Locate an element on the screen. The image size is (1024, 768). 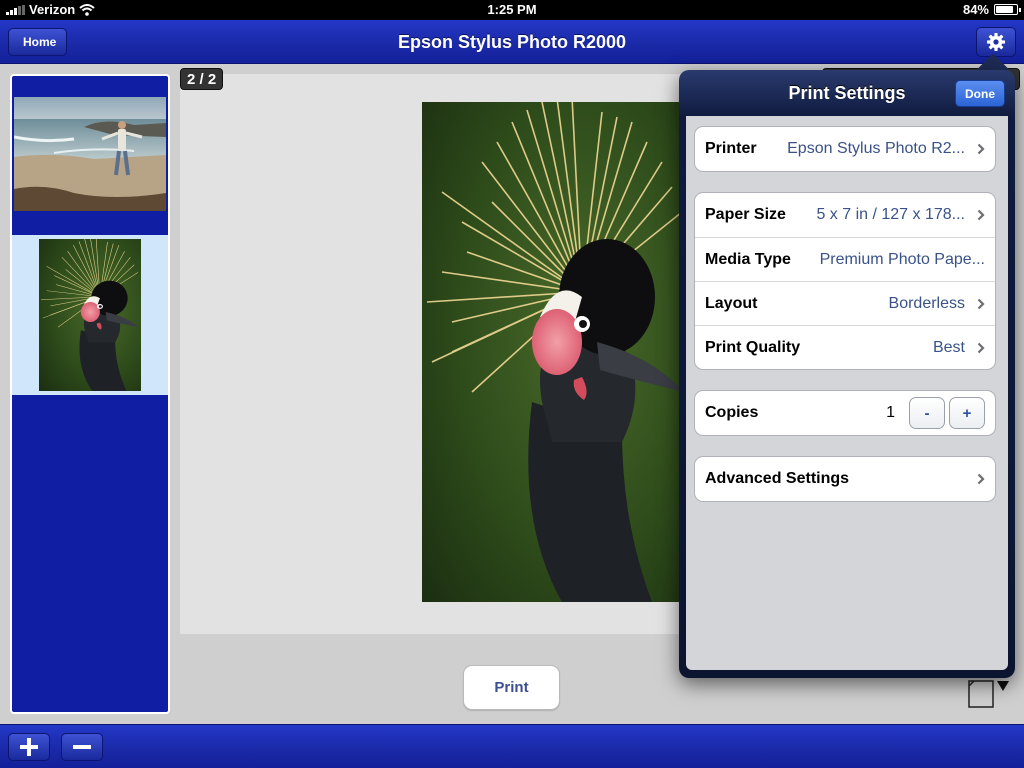
paper-size-label: Paper Size is located at coordinates (745, 215).